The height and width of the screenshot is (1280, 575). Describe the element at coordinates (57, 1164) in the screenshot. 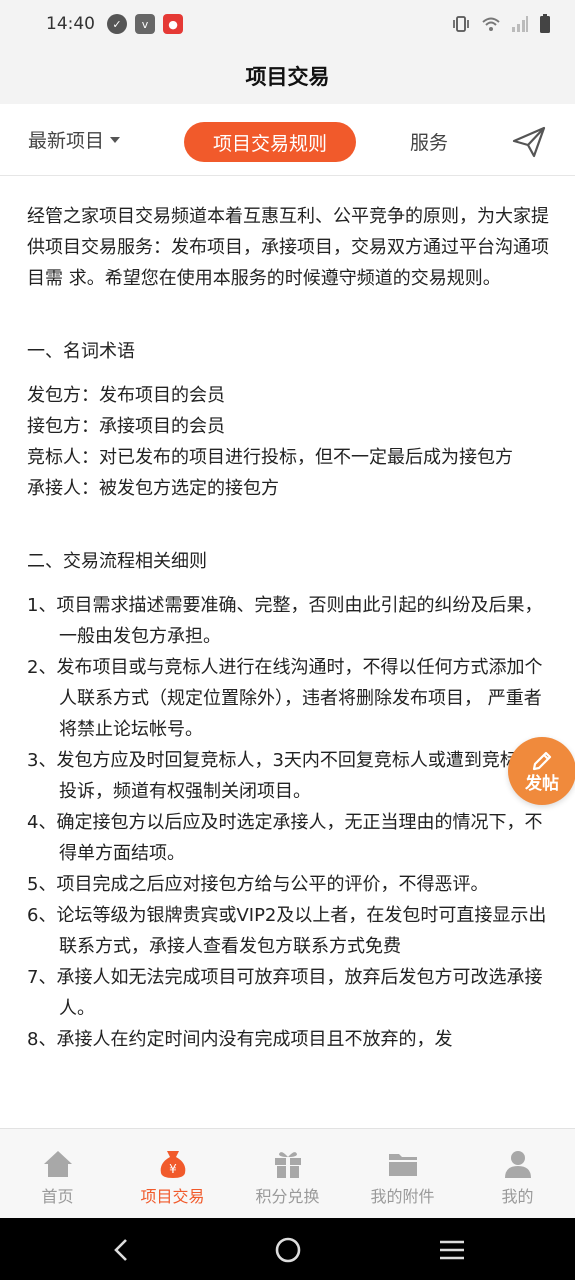

I see `home-icon` at that location.